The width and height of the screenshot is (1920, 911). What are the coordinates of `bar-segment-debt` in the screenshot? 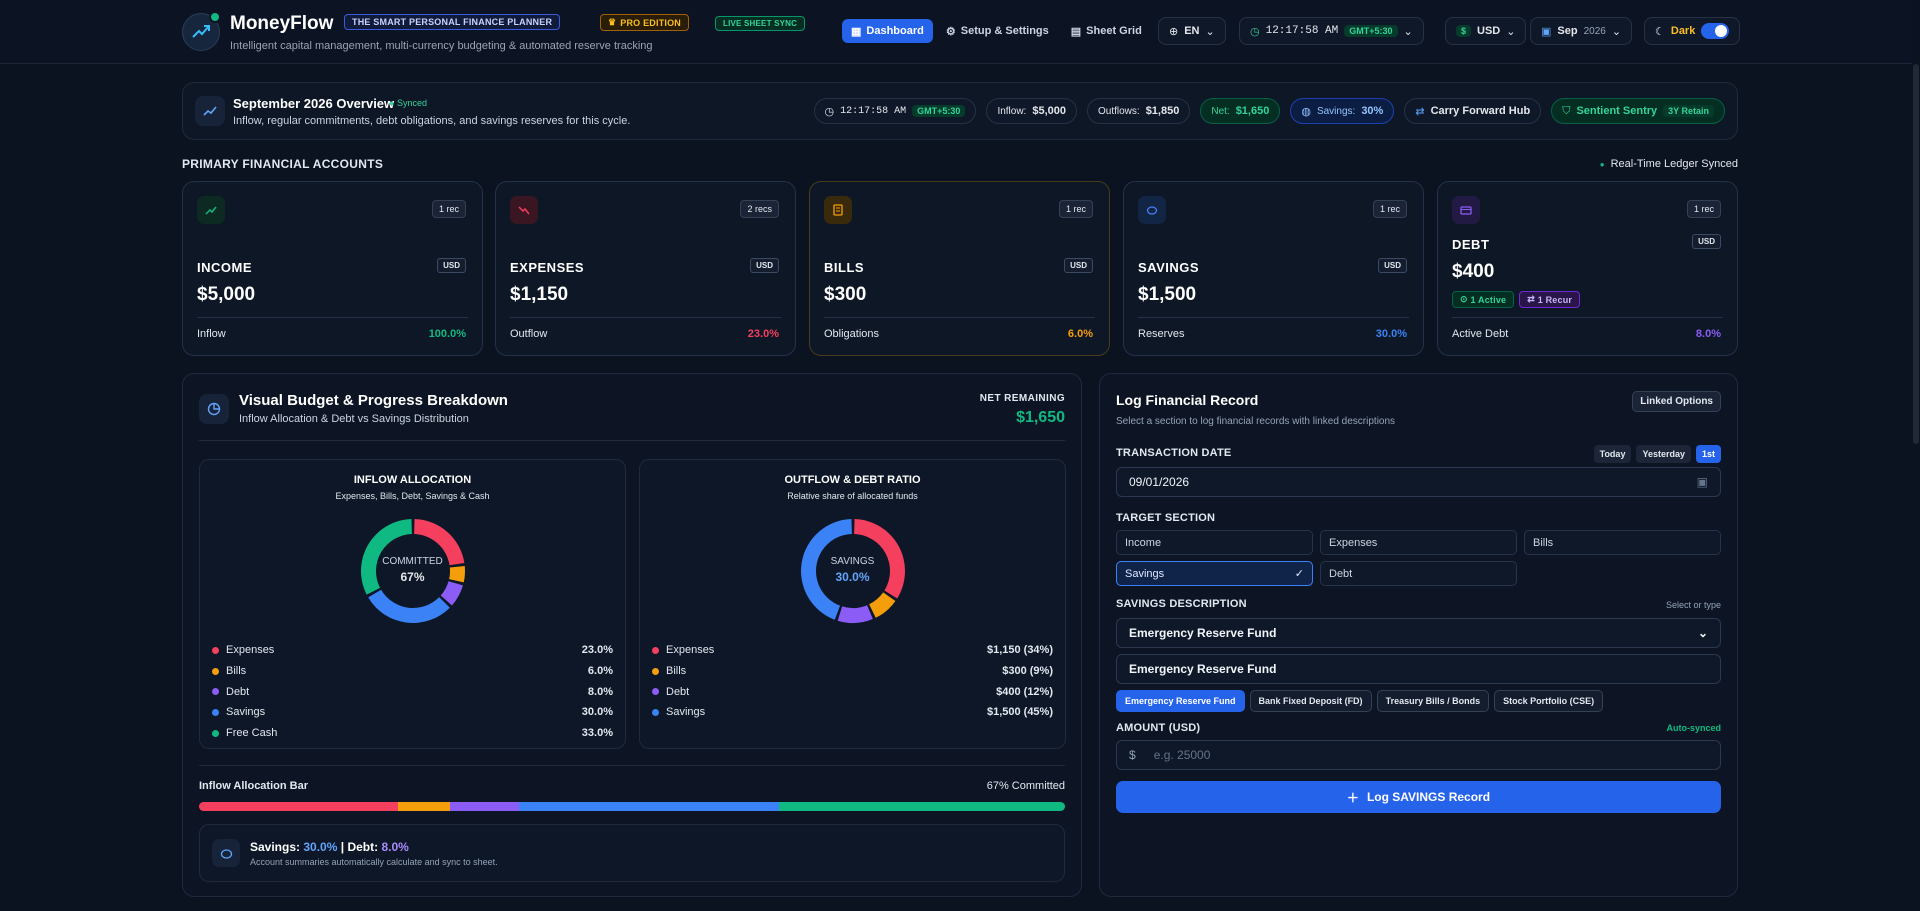 It's located at (485, 806).